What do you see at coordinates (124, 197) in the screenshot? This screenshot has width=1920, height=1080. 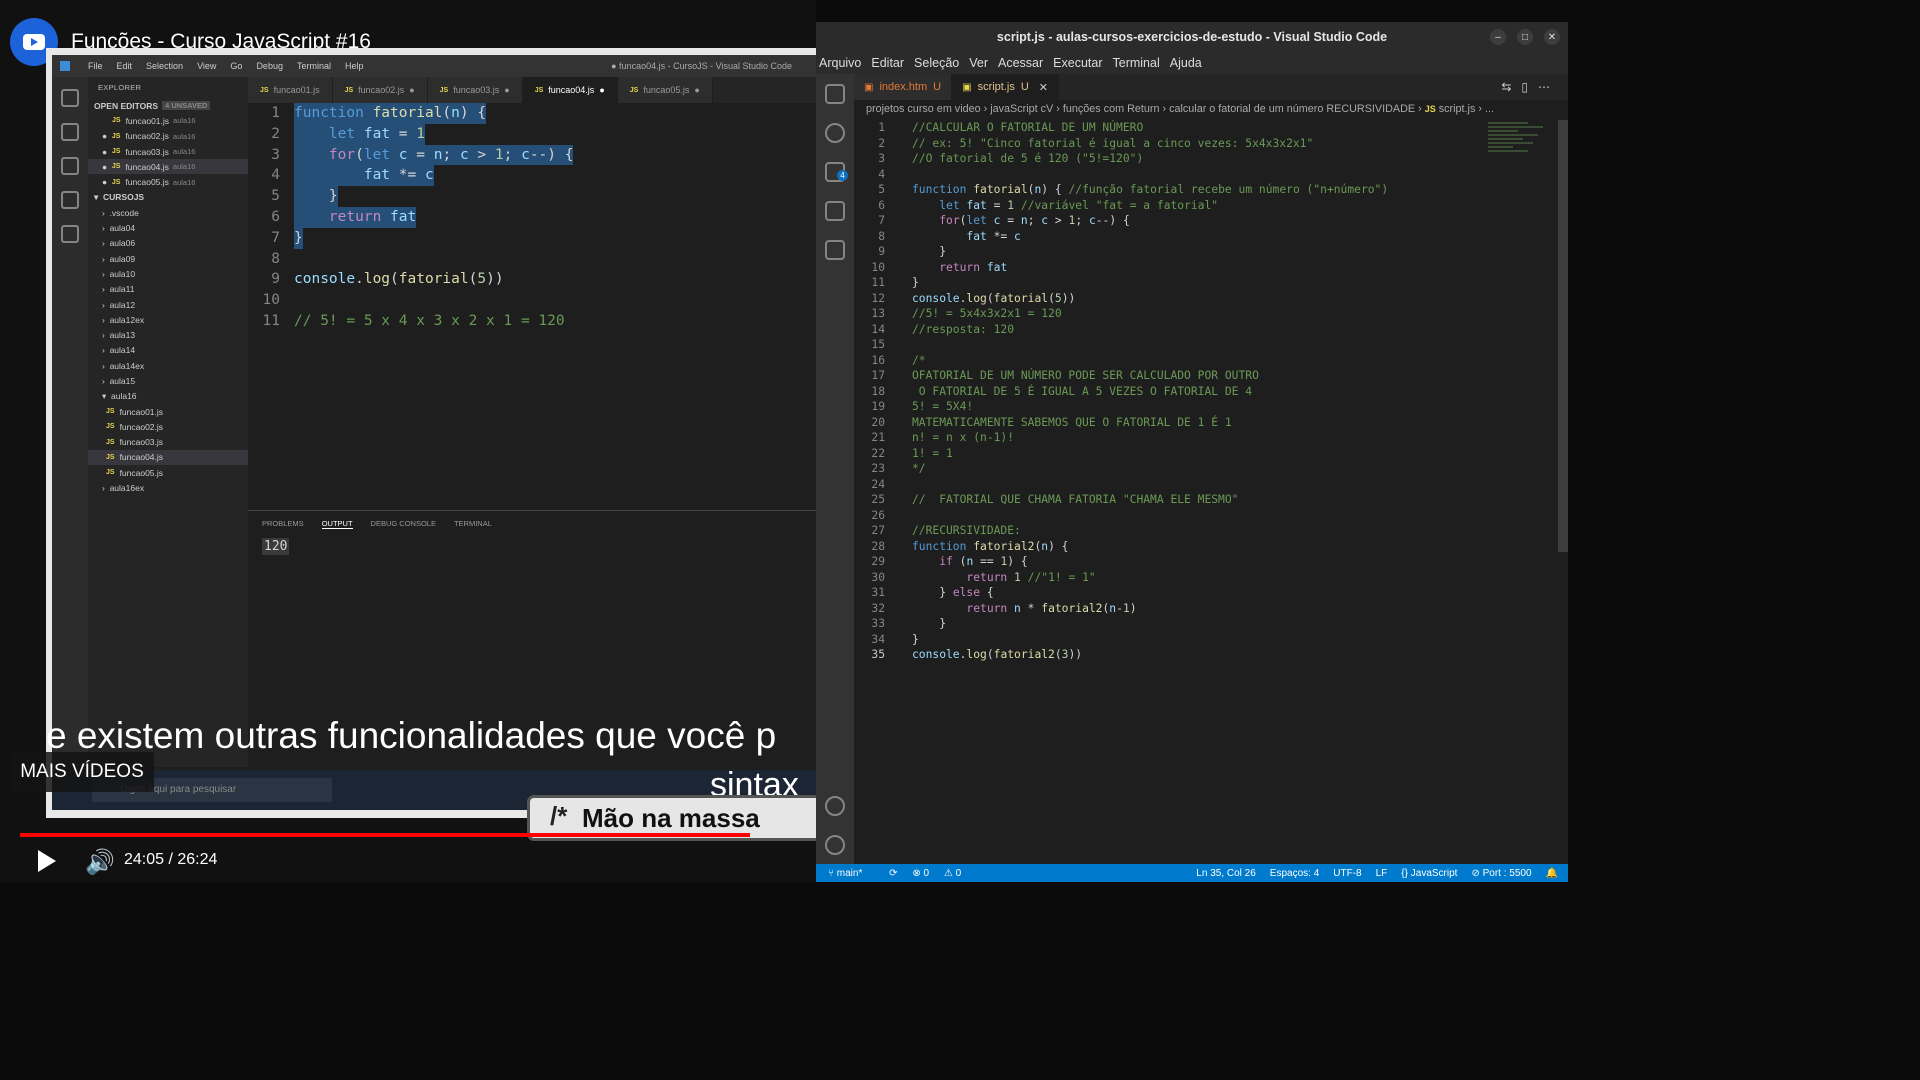 I see `project-header: CURSOJS` at bounding box center [124, 197].